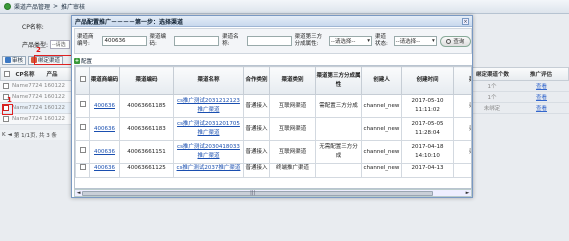 Image resolution: width=569 pixels, height=241 pixels. What do you see at coordinates (10, 135) in the screenshot?
I see `prev-page-button: ◄` at bounding box center [10, 135].